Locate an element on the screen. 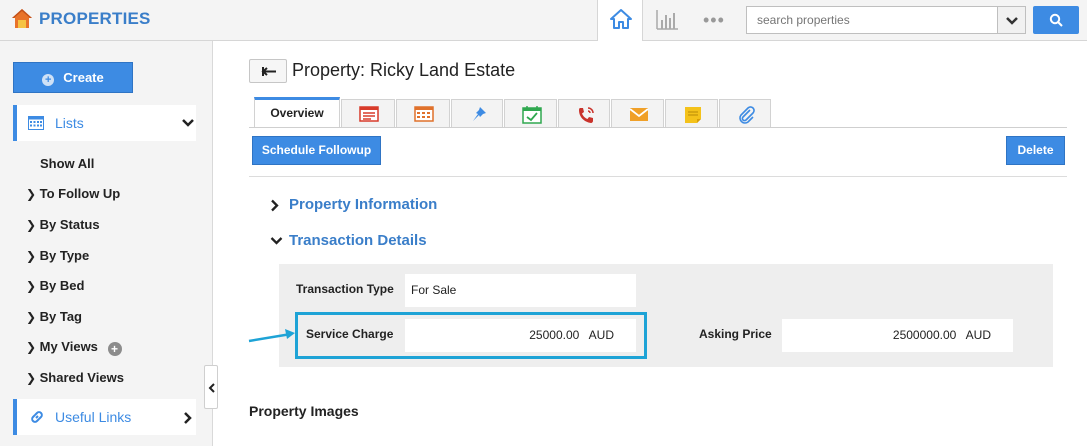  search-button is located at coordinates (1056, 20).